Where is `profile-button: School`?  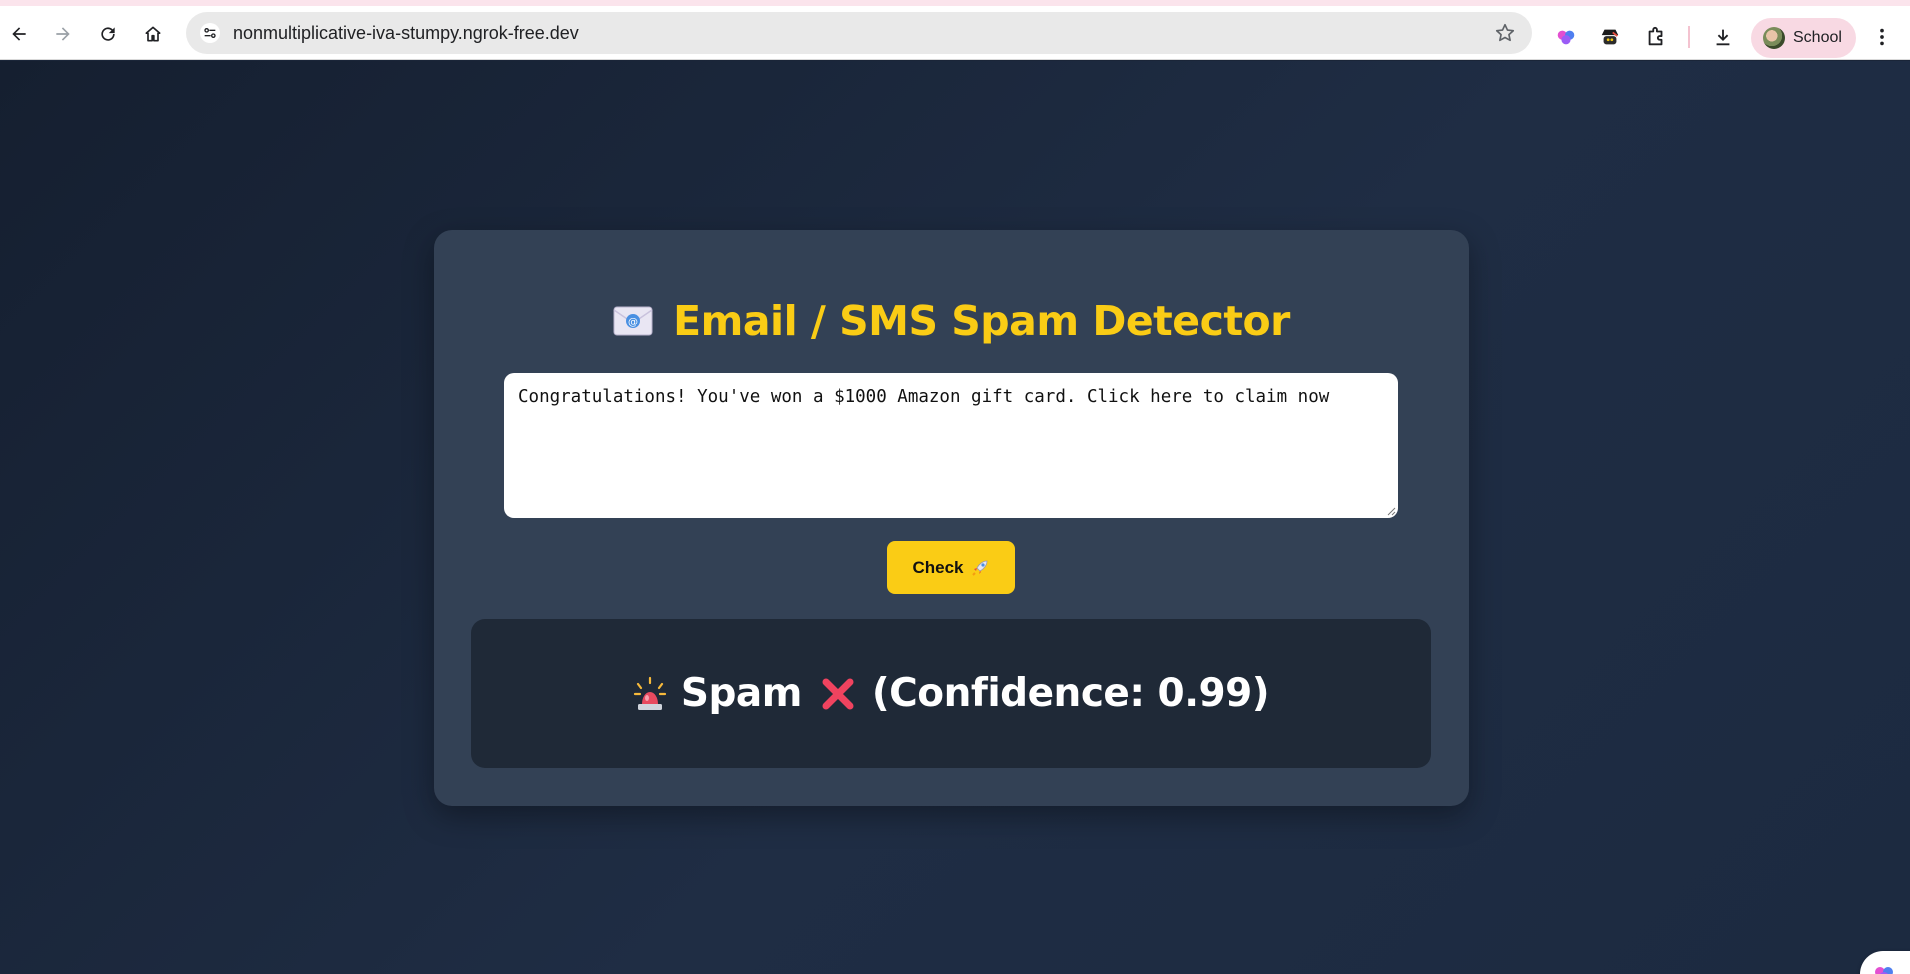
profile-button: School is located at coordinates (1803, 38).